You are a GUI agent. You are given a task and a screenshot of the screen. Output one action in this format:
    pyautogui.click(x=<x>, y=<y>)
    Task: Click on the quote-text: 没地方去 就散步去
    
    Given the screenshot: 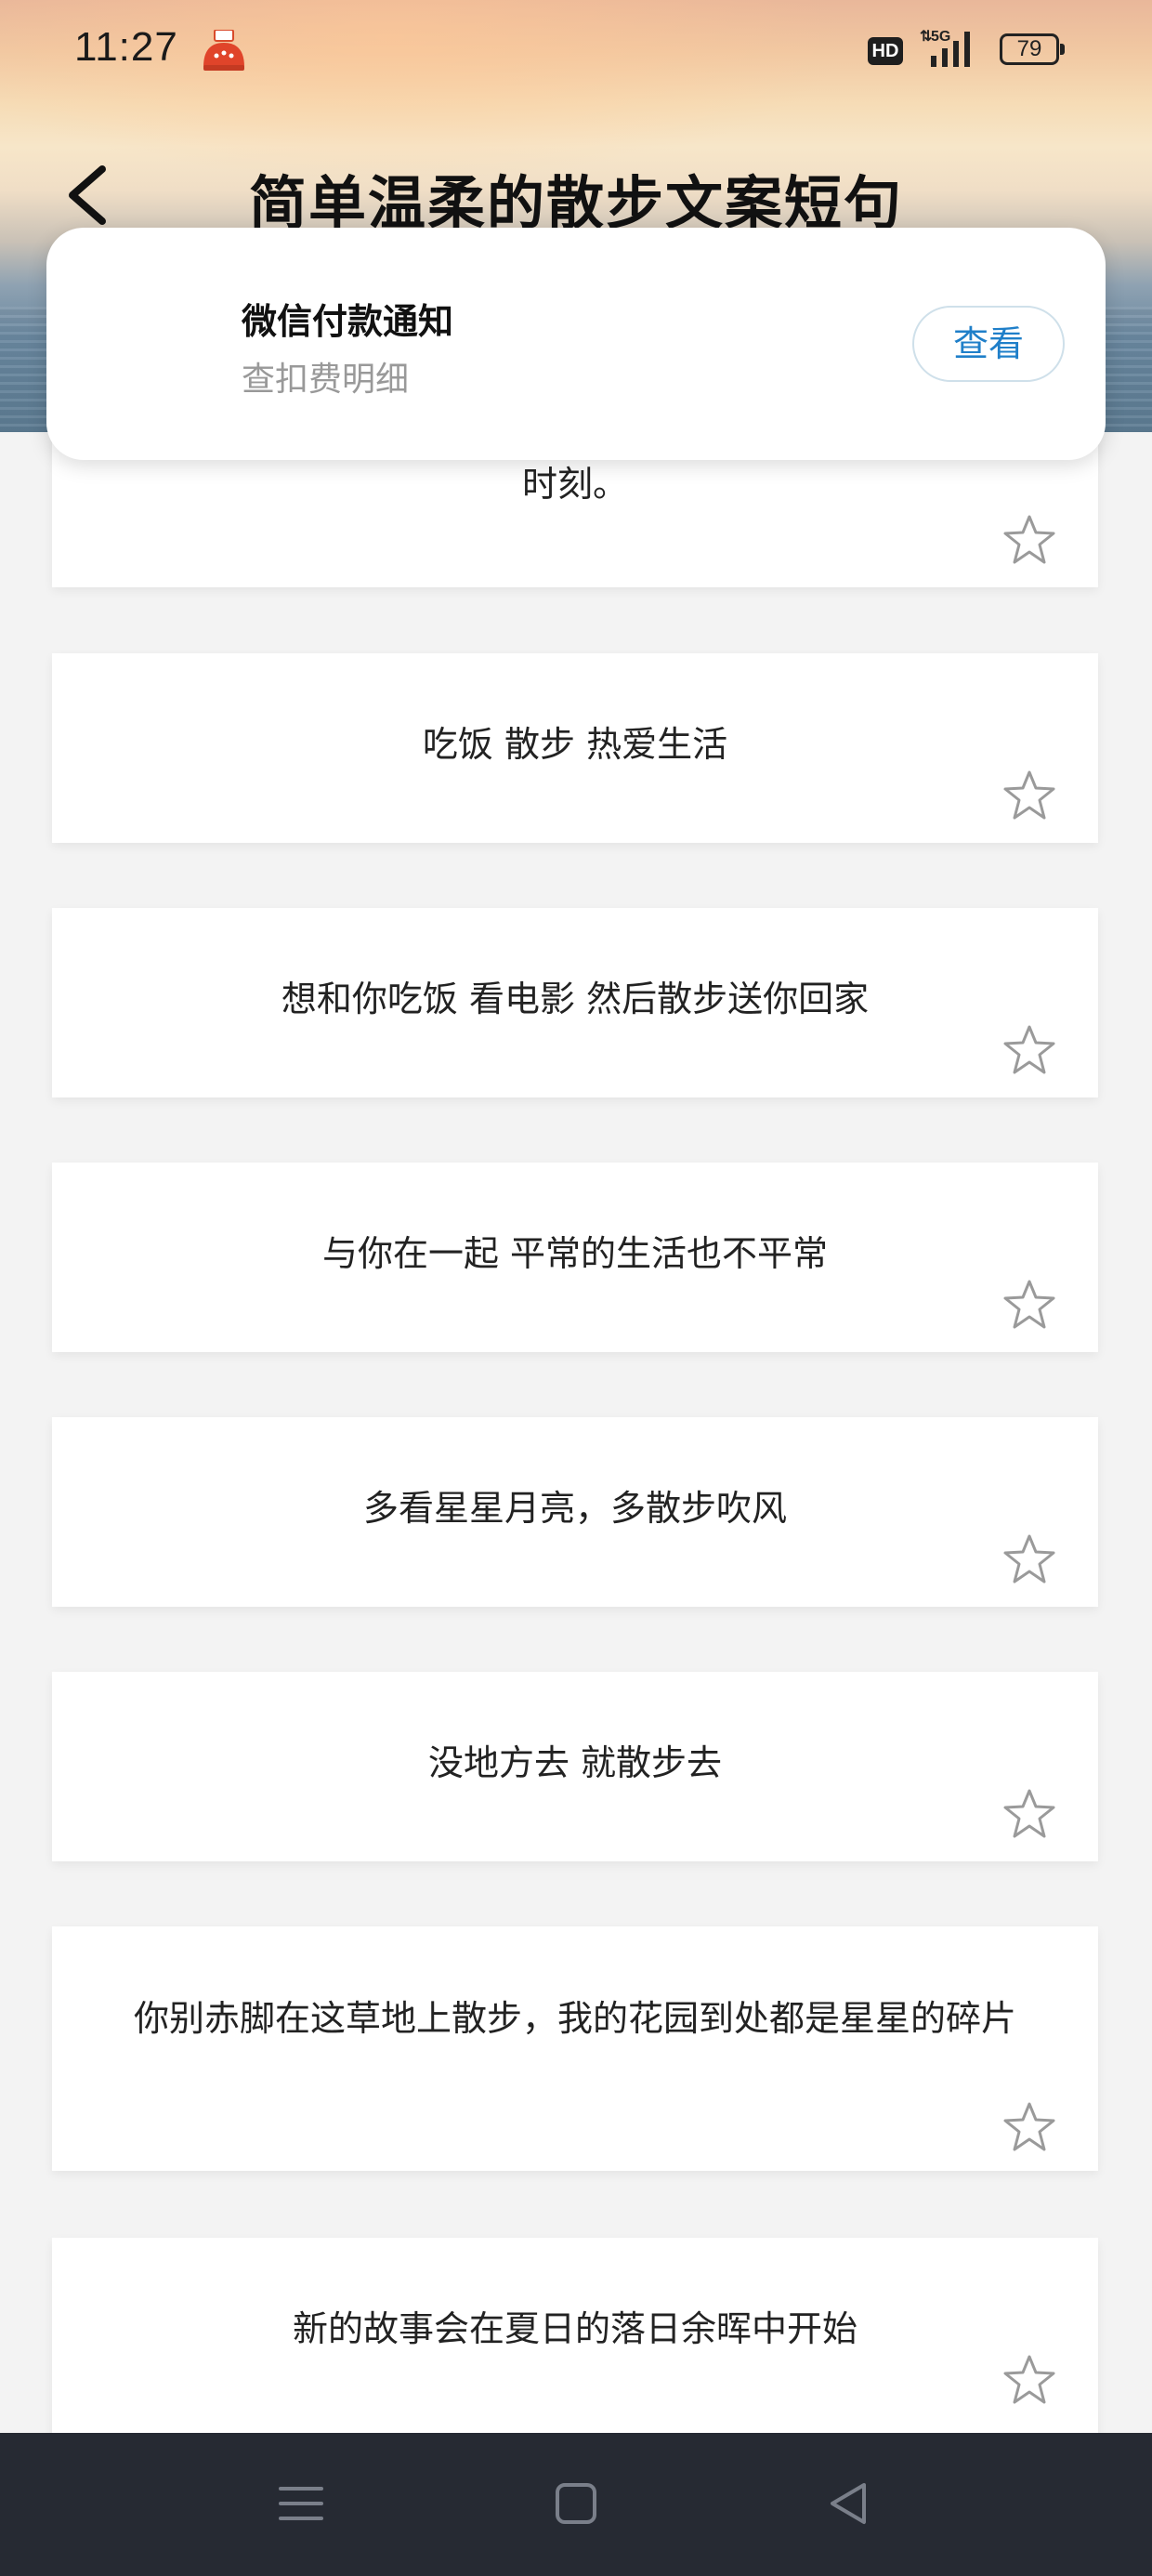 What is the action you would take?
    pyautogui.click(x=575, y=1762)
    